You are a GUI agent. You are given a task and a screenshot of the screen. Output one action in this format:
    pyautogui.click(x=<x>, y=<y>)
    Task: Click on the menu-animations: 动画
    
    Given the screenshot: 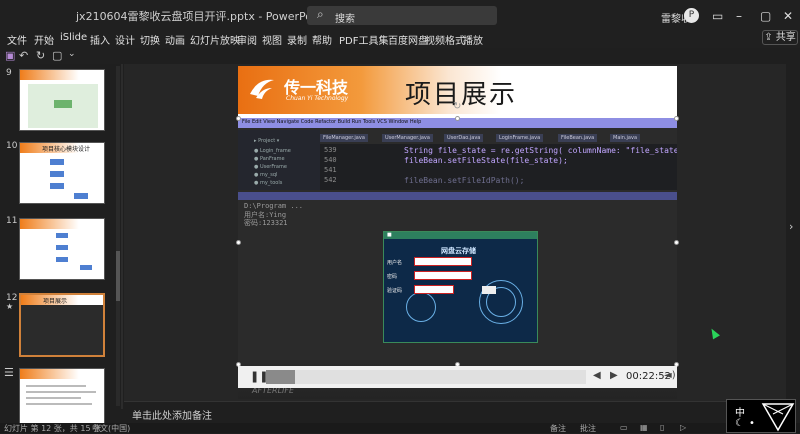 What is the action you would take?
    pyautogui.click(x=175, y=39)
    